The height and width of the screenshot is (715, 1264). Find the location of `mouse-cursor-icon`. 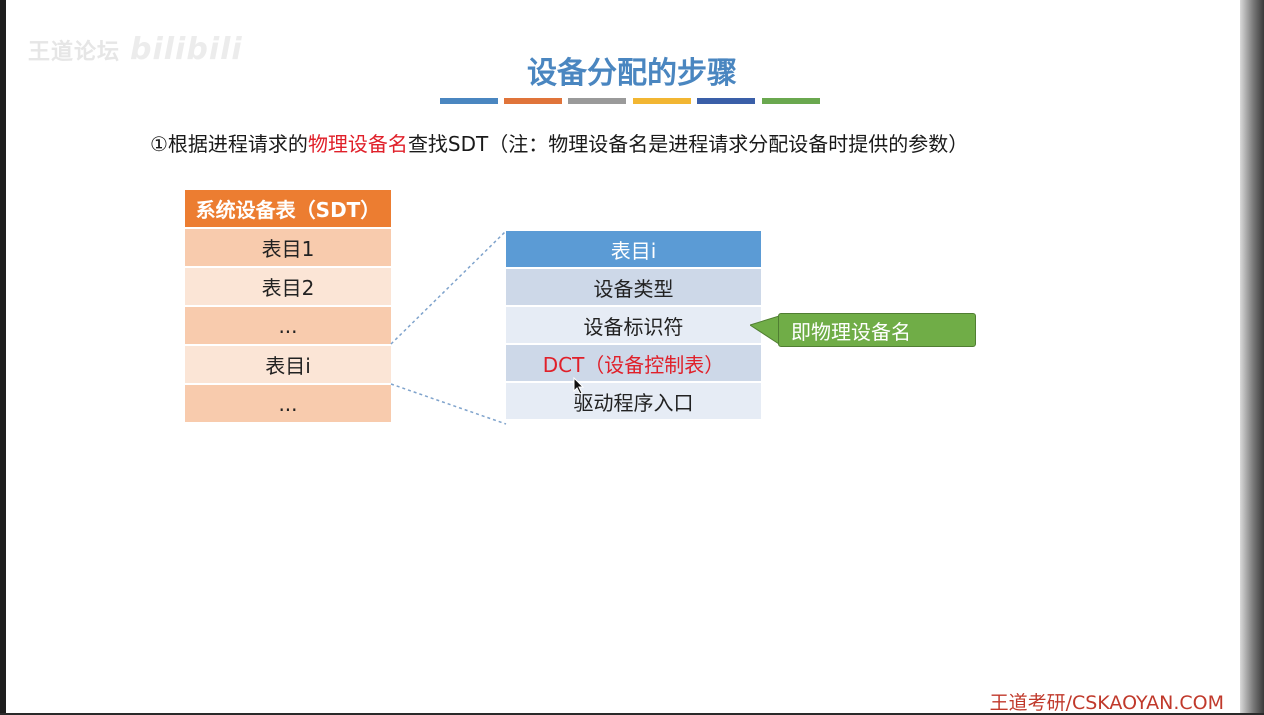

mouse-cursor-icon is located at coordinates (579, 386).